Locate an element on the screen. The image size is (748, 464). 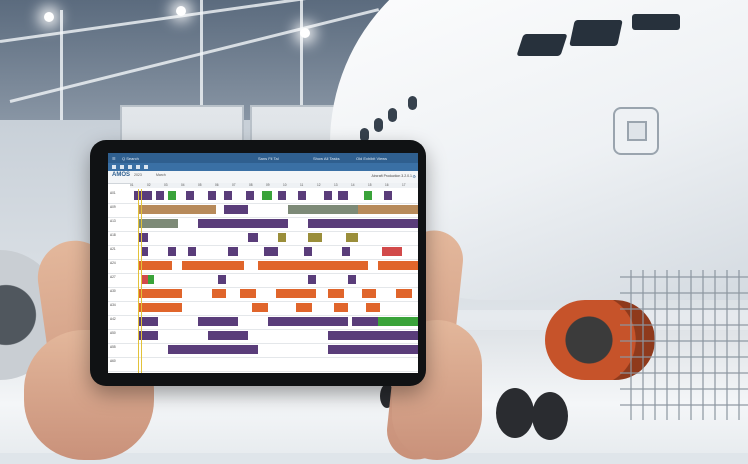
timeline-date: 08 is located at coordinates (251, 185).